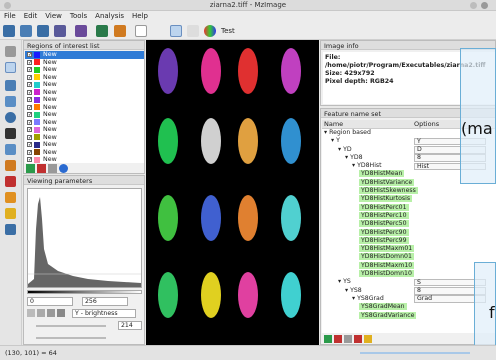  I want to click on brush-tool-icon, so click(10, 197).